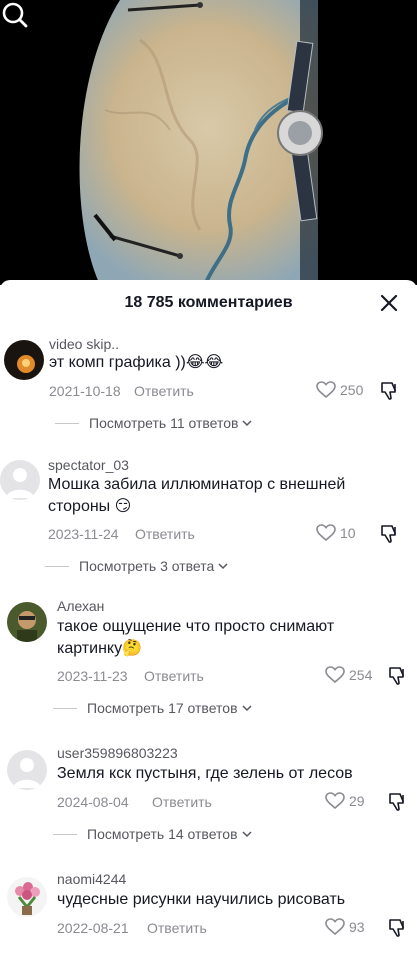 The image size is (417, 953). I want to click on comment-date: 2023-11-23, so click(92, 676).